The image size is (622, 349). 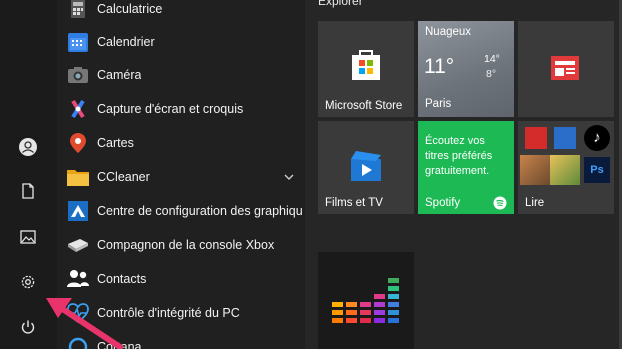 What do you see at coordinates (84, 323) in the screenshot?
I see `pointer-arrow-annotation` at bounding box center [84, 323].